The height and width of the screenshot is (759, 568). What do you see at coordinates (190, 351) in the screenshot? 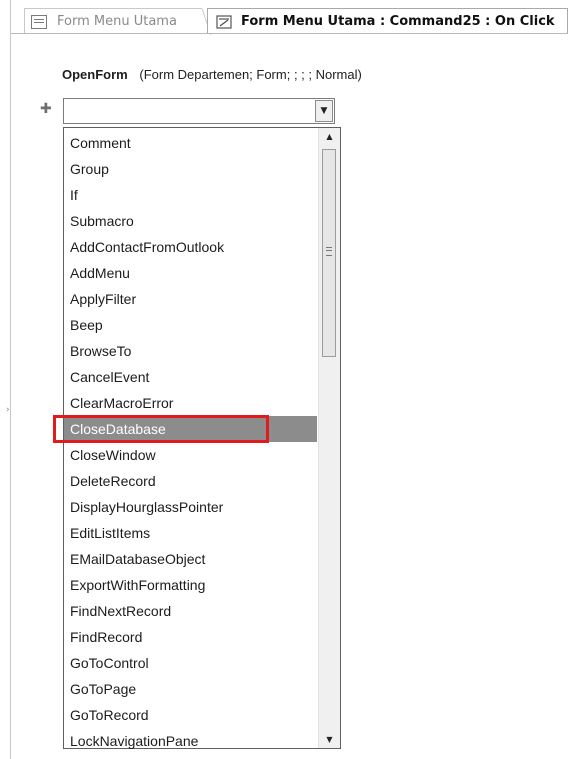
I see `list-item: BrowseTo` at bounding box center [190, 351].